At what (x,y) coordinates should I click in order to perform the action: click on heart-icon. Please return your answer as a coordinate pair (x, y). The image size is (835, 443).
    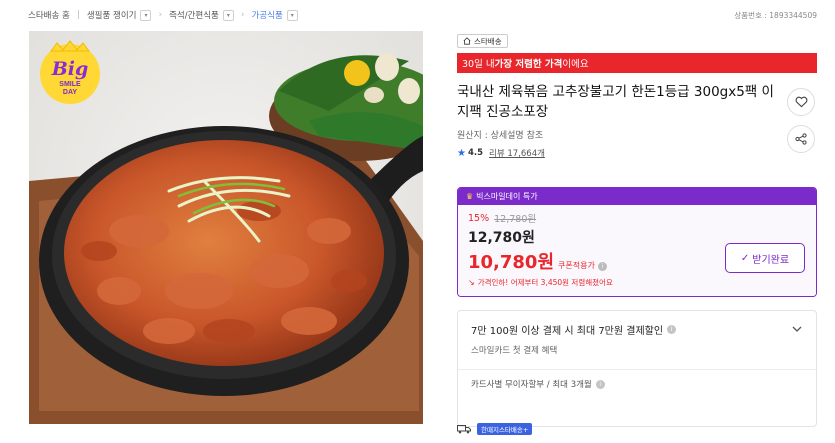
    Looking at the image, I should click on (801, 102).